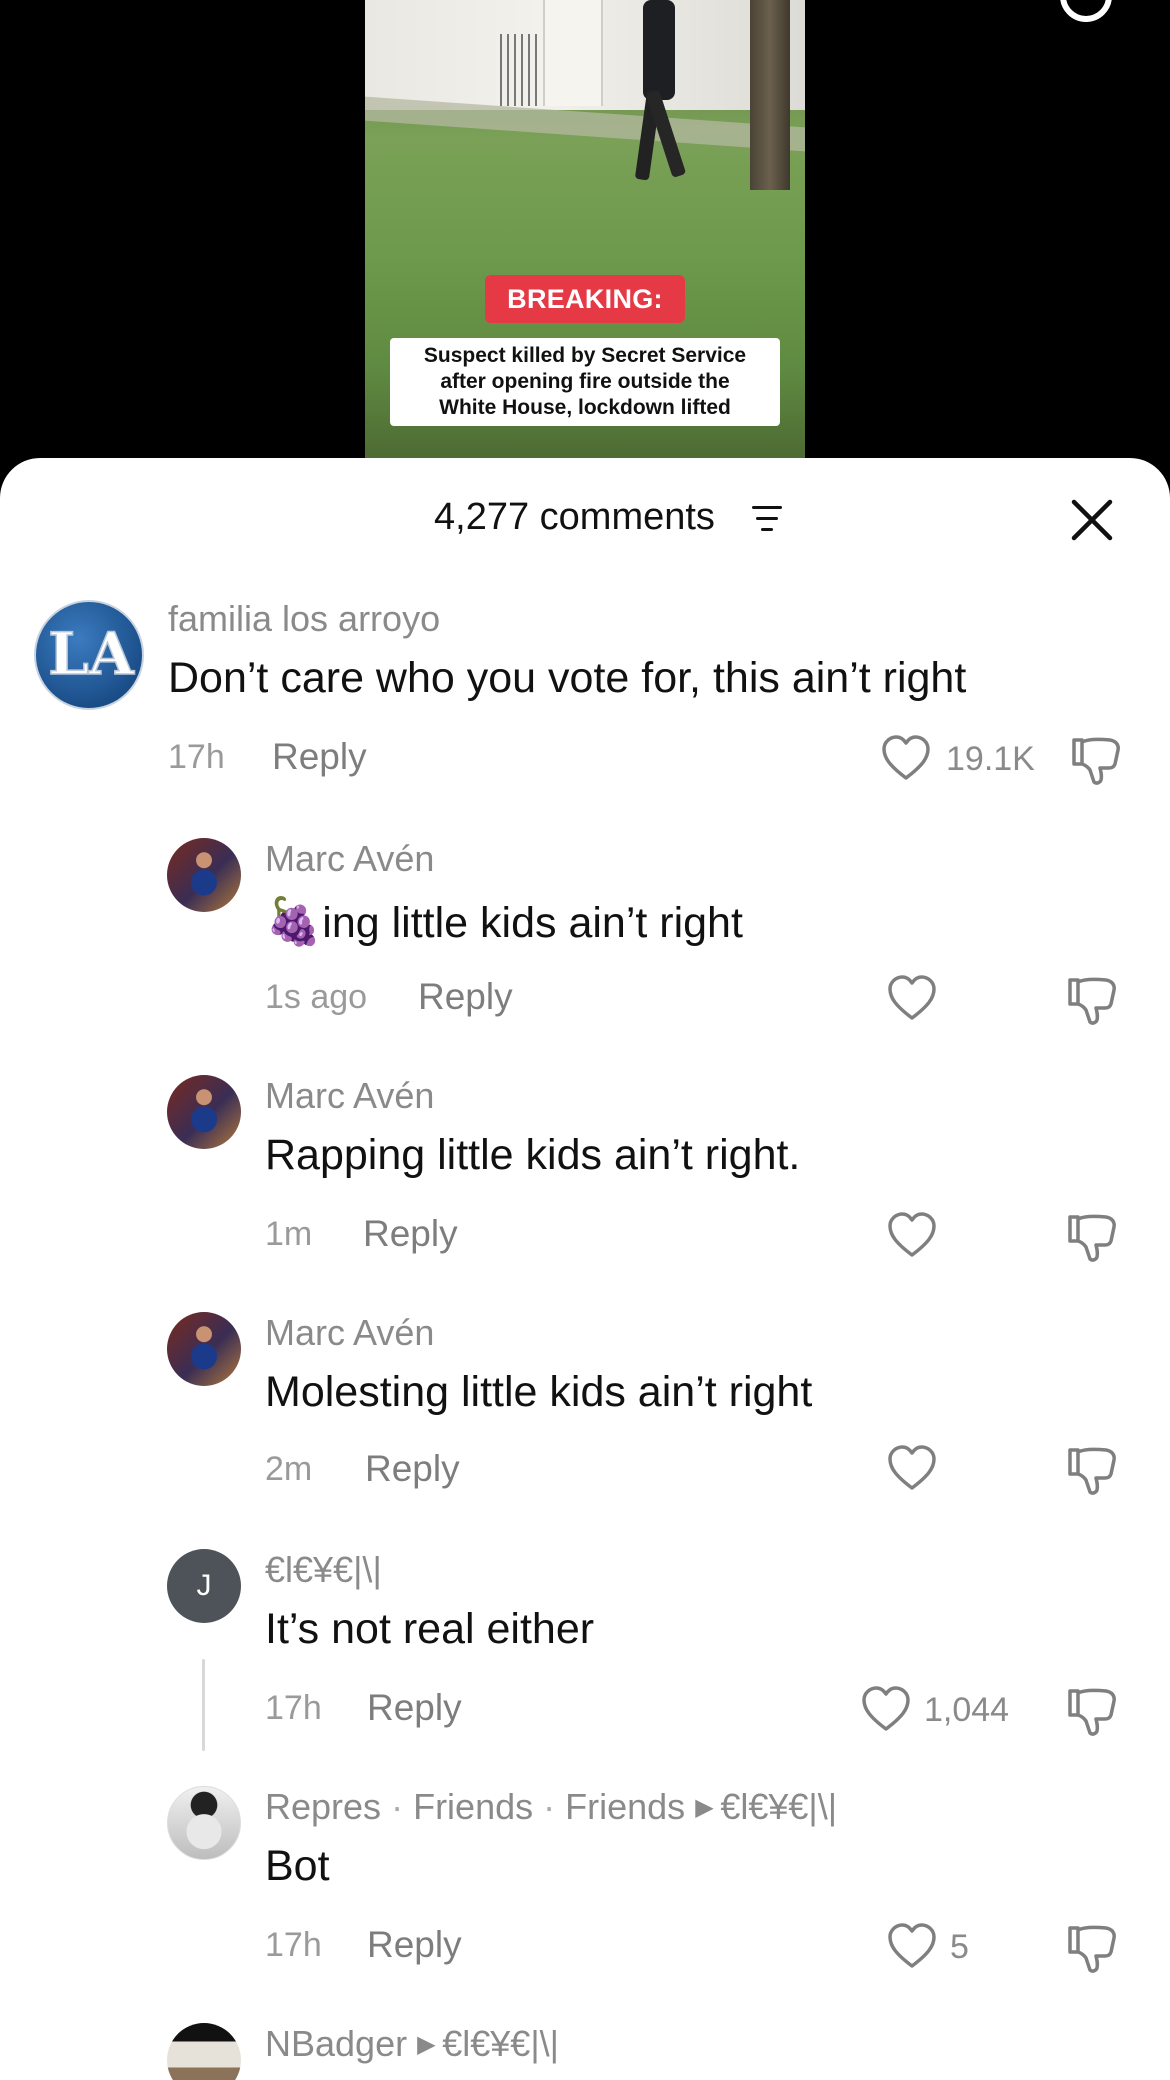  Describe the element at coordinates (289, 1469) in the screenshot. I see `comment-time: 2m` at that location.